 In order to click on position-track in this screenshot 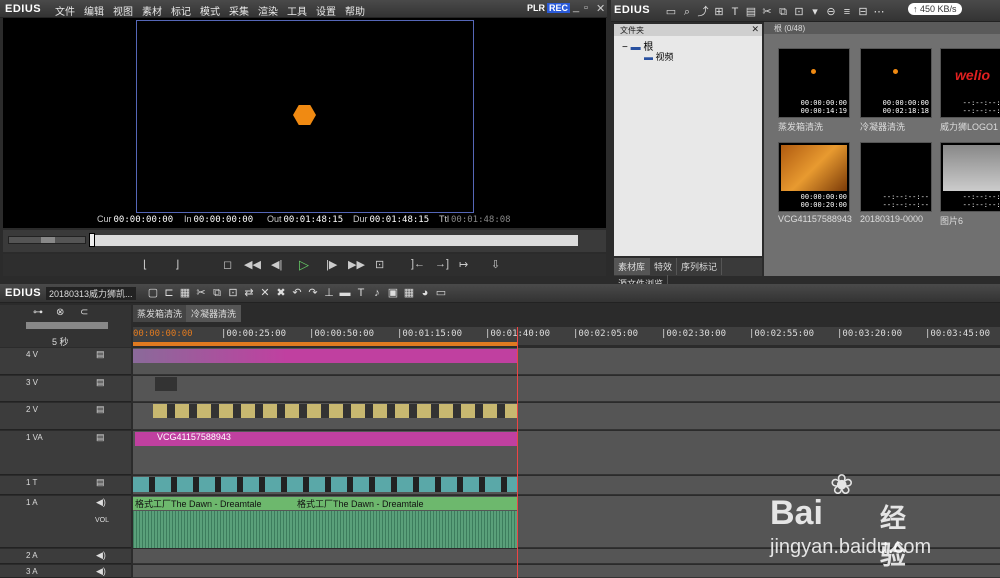, I will do `click(335, 240)`.